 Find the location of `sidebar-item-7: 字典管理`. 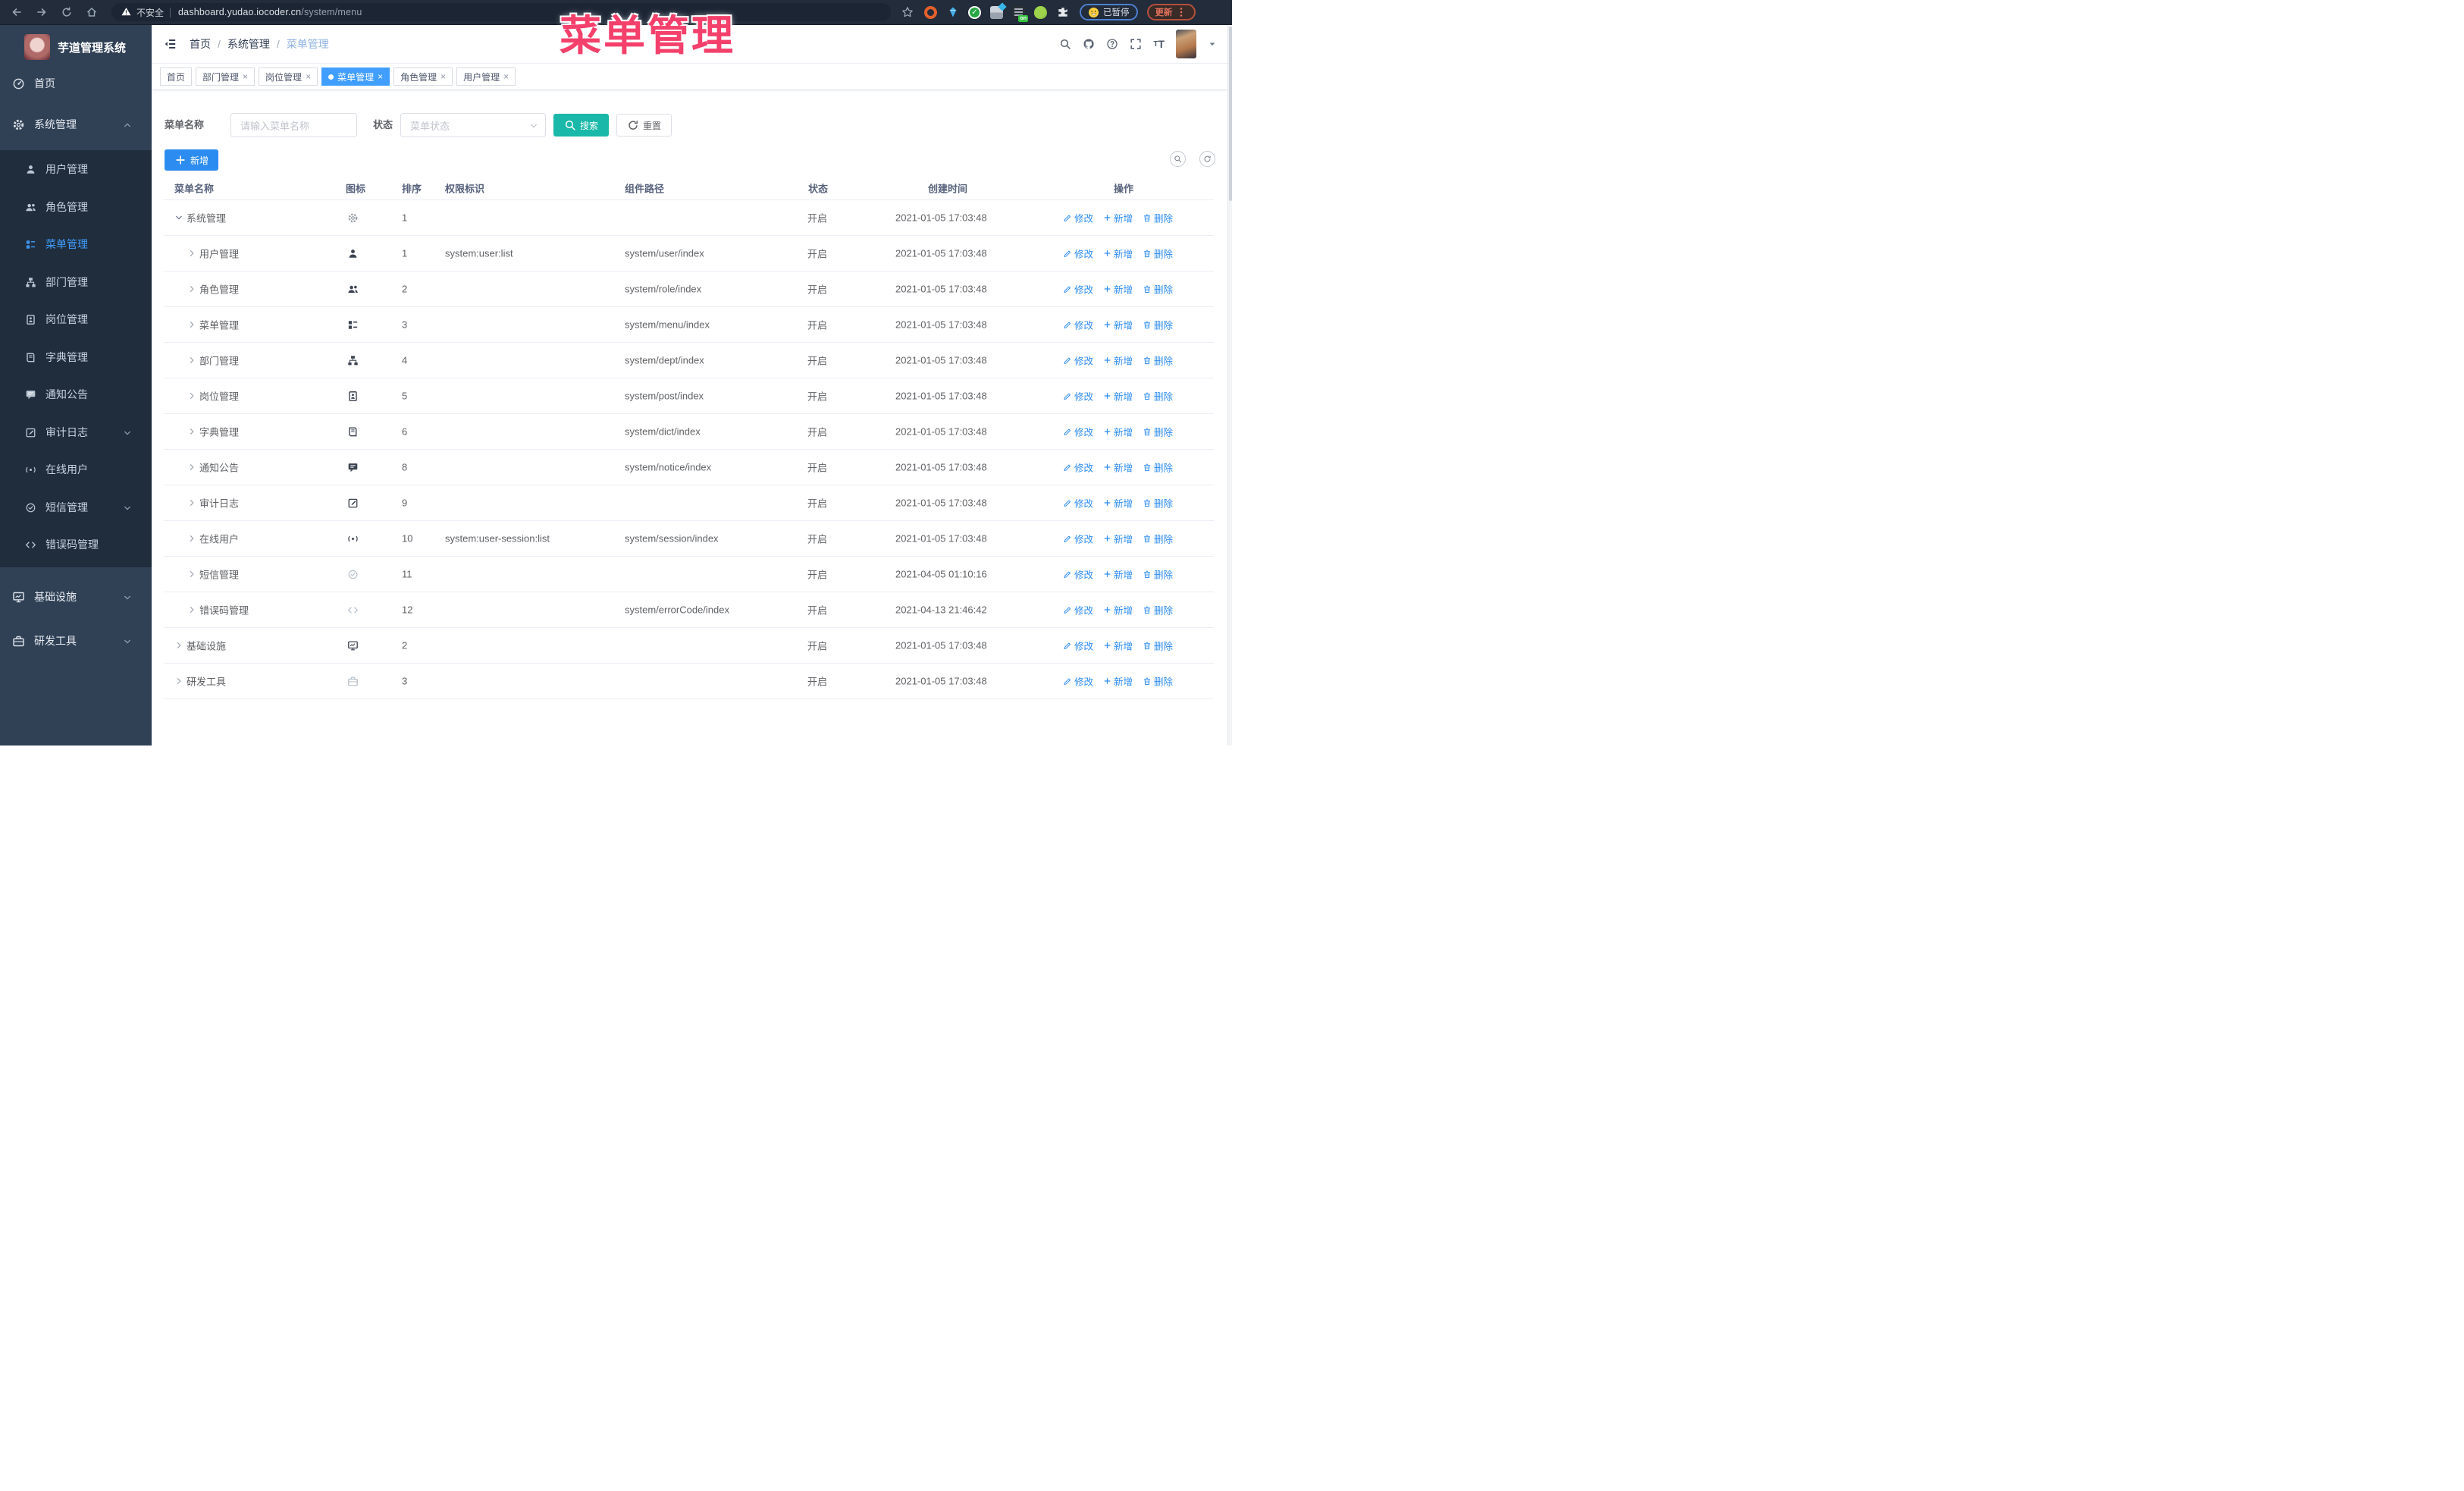

sidebar-item-7: 字典管理 is located at coordinates (76, 357).